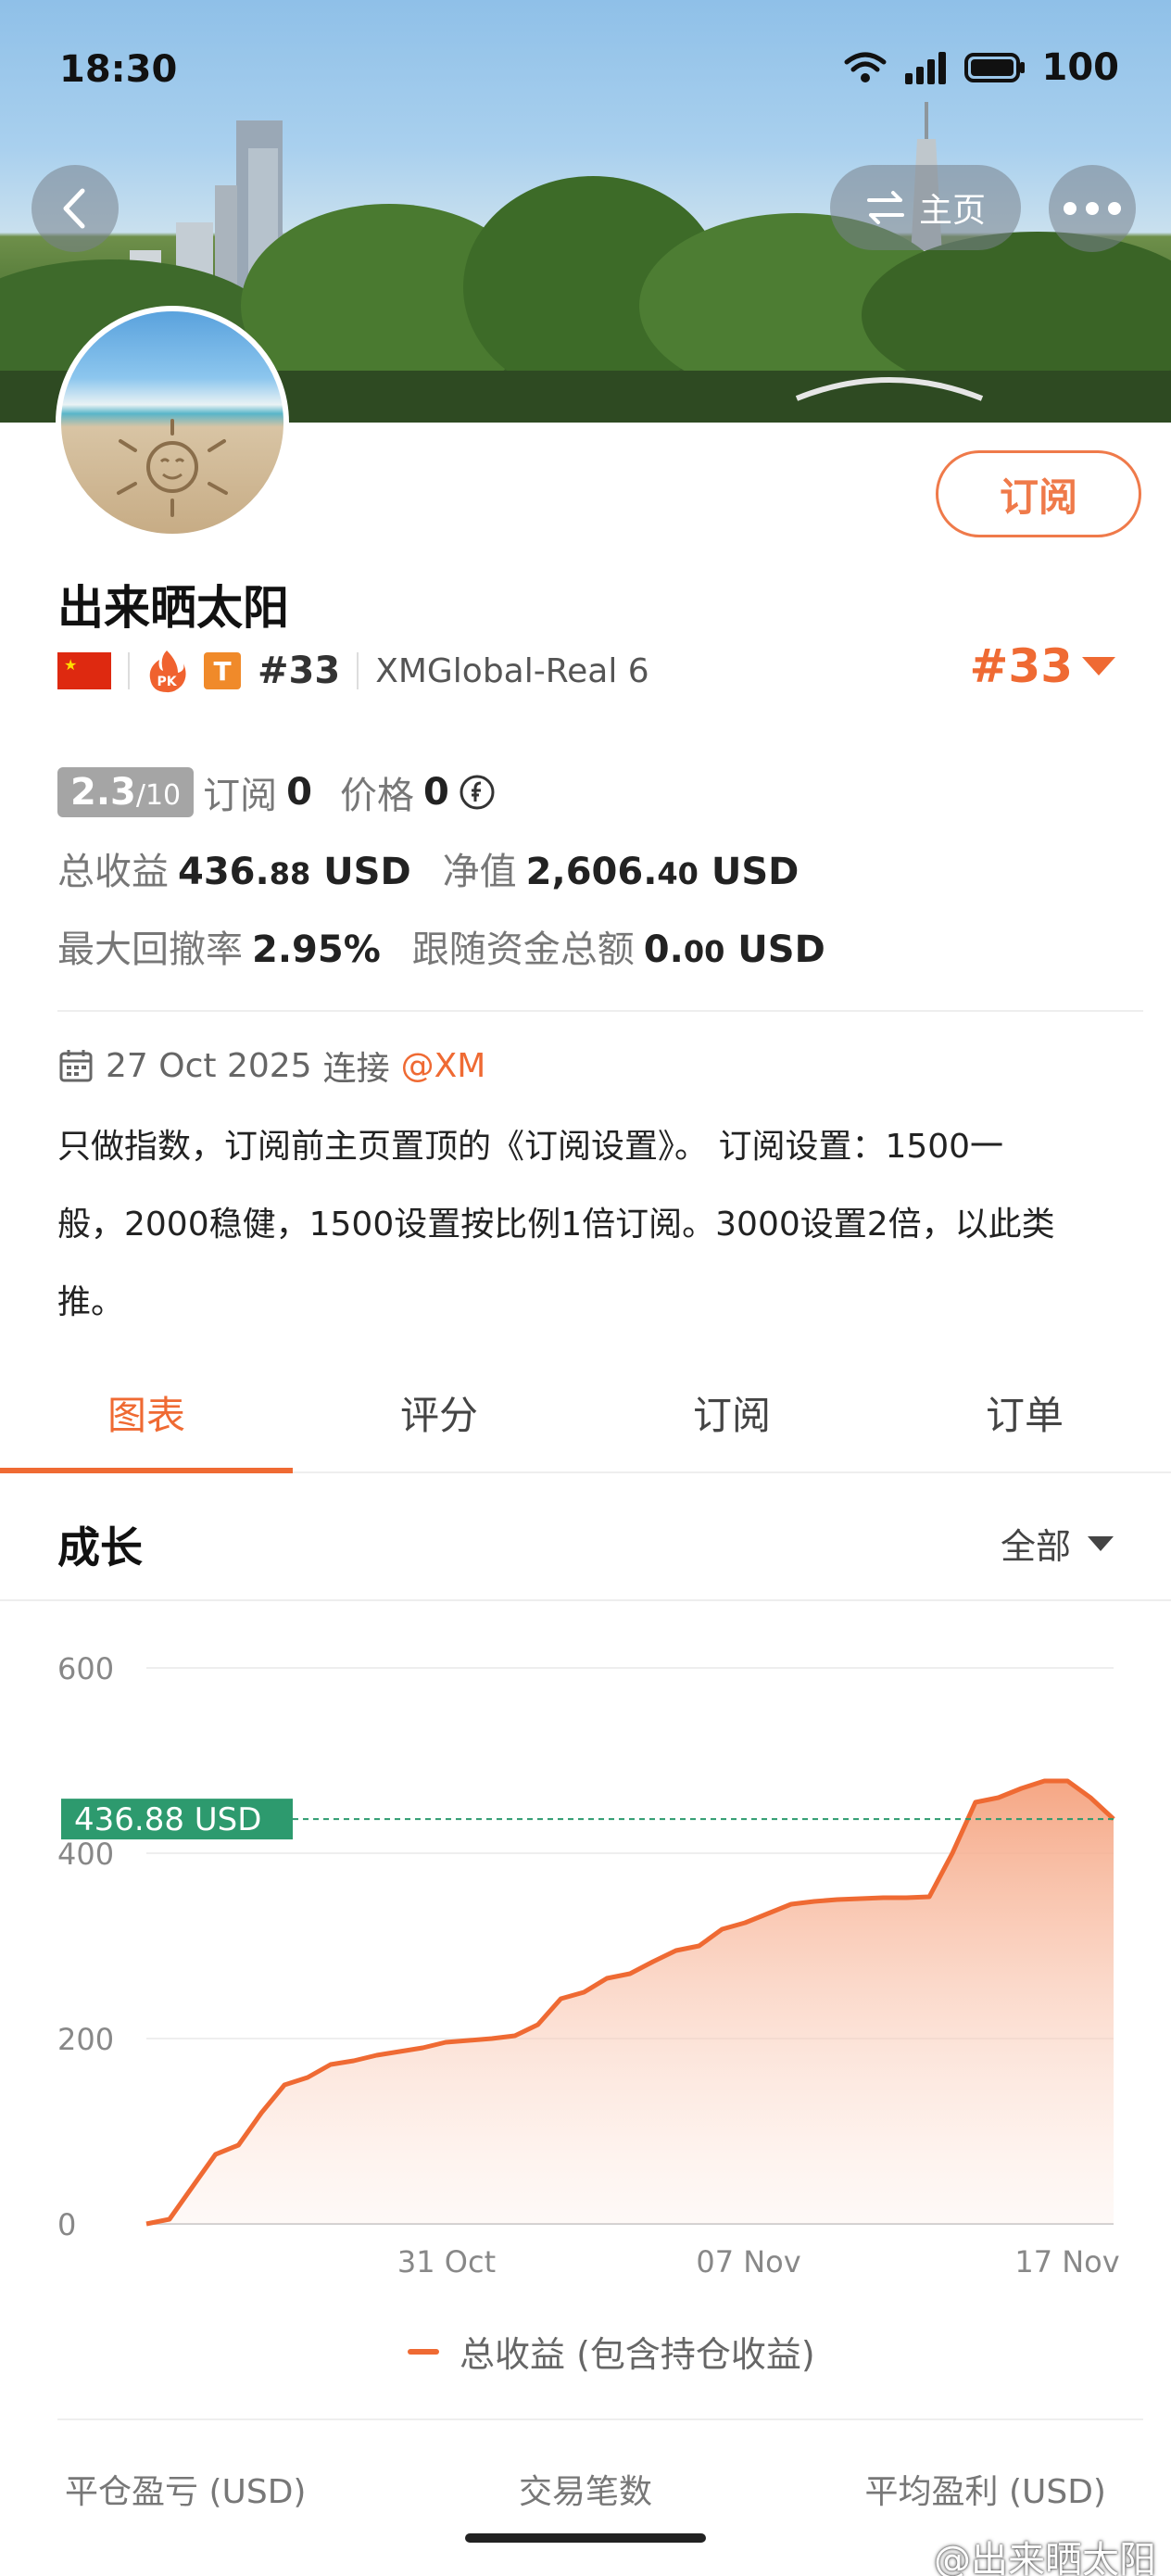  Describe the element at coordinates (86, 1854) in the screenshot. I see `y-tick-label: 400` at that location.